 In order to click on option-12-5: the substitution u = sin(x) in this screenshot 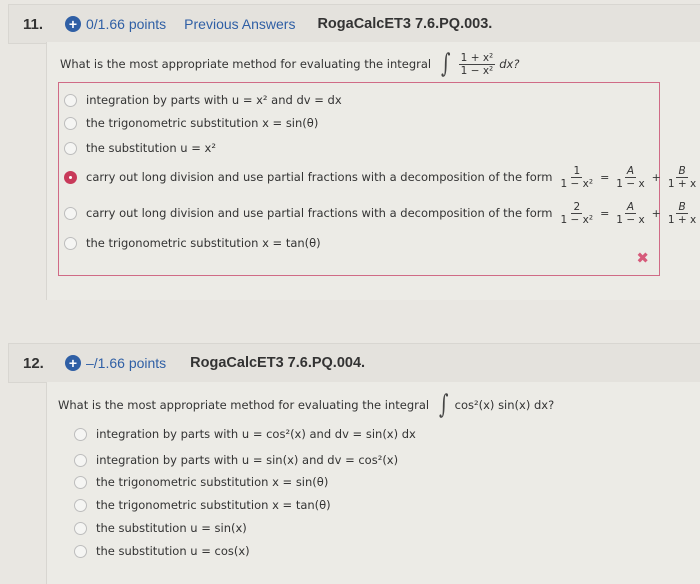, I will do `click(160, 528)`.